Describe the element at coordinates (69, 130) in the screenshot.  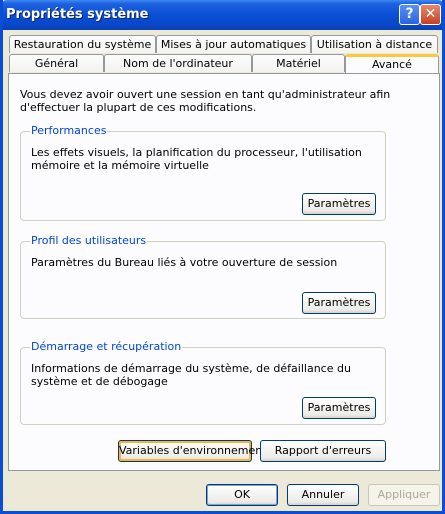
I see `performances-legend: Performances` at that location.